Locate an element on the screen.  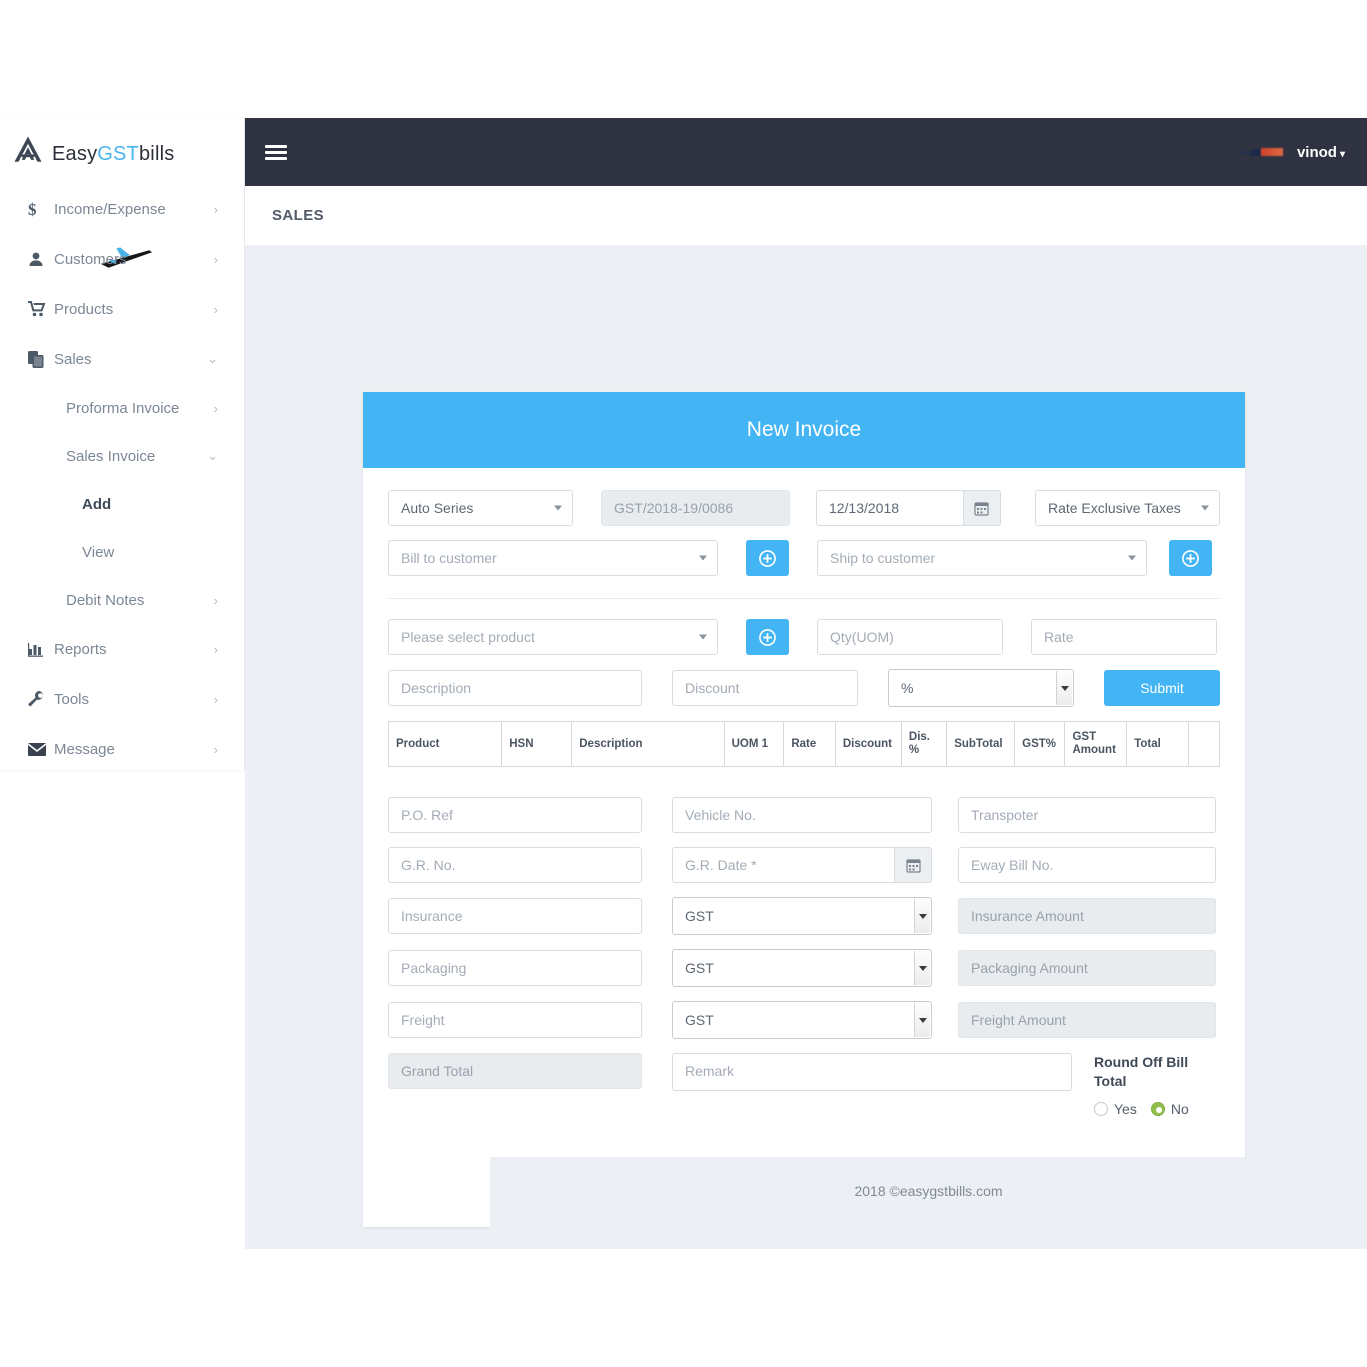
invoice-date-input: 12/13/2018 is located at coordinates (889, 508).